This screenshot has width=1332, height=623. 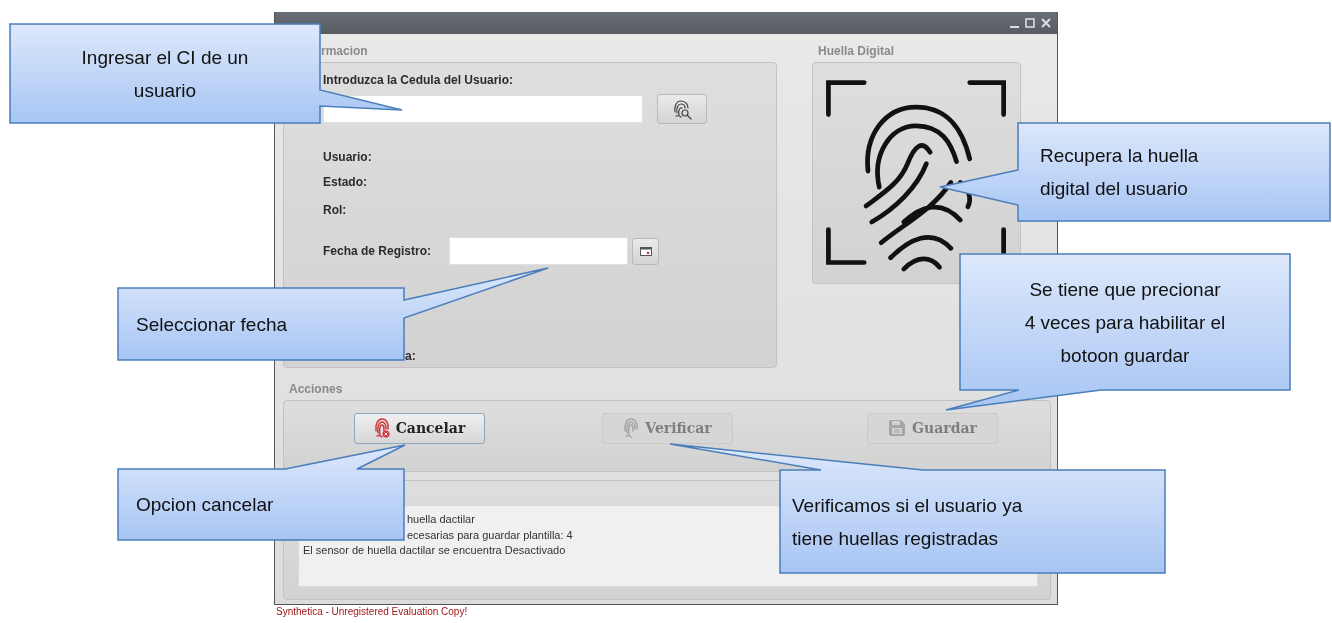 What do you see at coordinates (372, 611) in the screenshot?
I see `footer-text: Synthetica - Unregistered Evaluation Copy!` at bounding box center [372, 611].